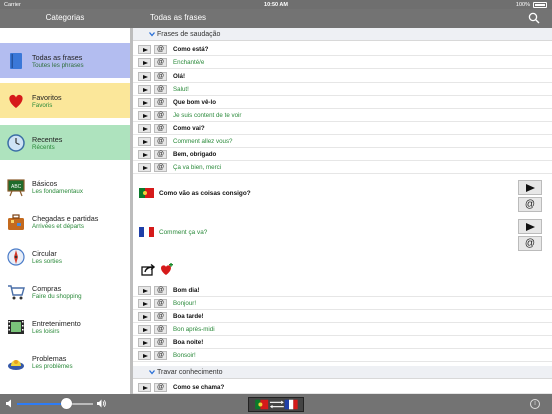  Describe the element at coordinates (65, 291) in the screenshot. I see `category-shopping: Compras Faire du shopping` at that location.